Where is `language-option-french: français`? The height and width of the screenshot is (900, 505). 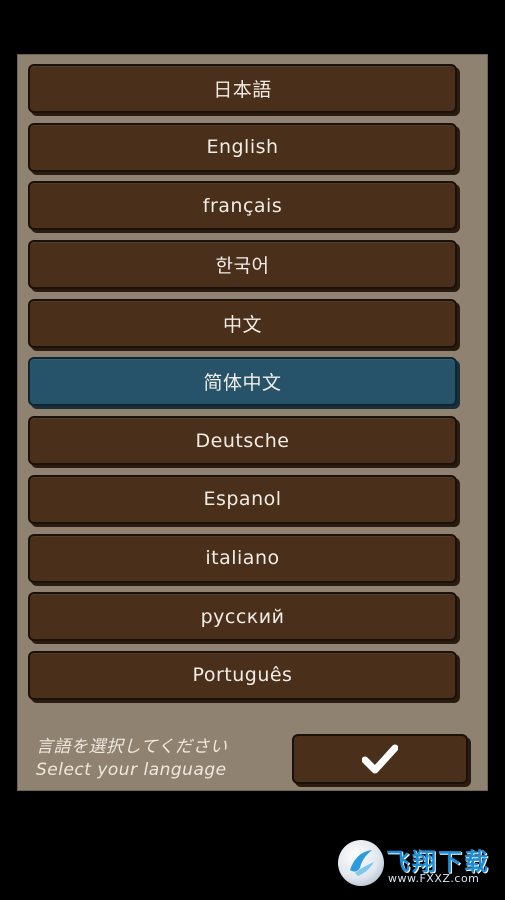 language-option-french: français is located at coordinates (242, 206).